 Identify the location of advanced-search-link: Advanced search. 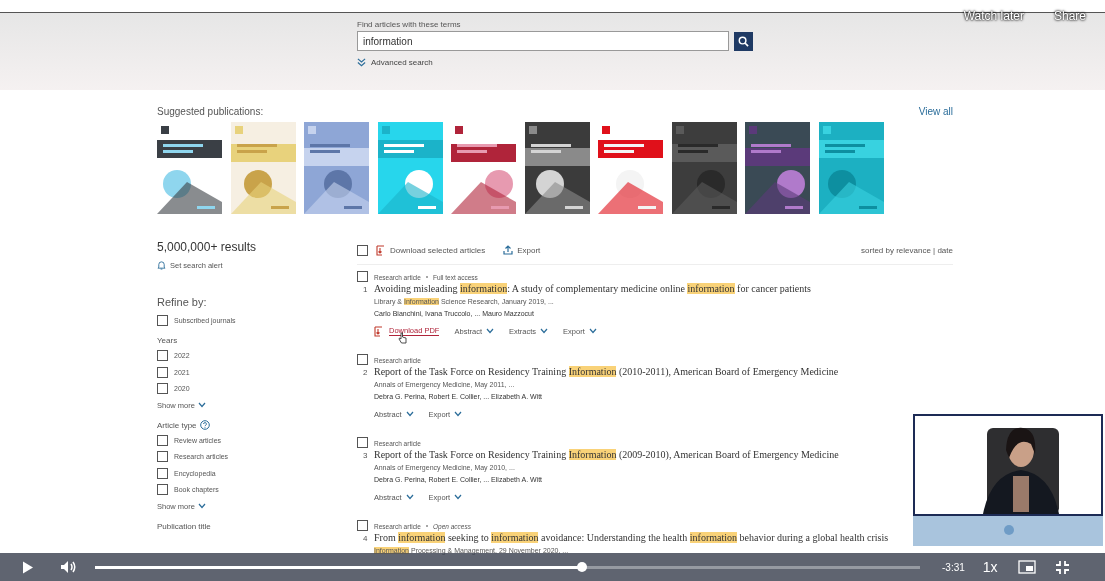
(731, 62).